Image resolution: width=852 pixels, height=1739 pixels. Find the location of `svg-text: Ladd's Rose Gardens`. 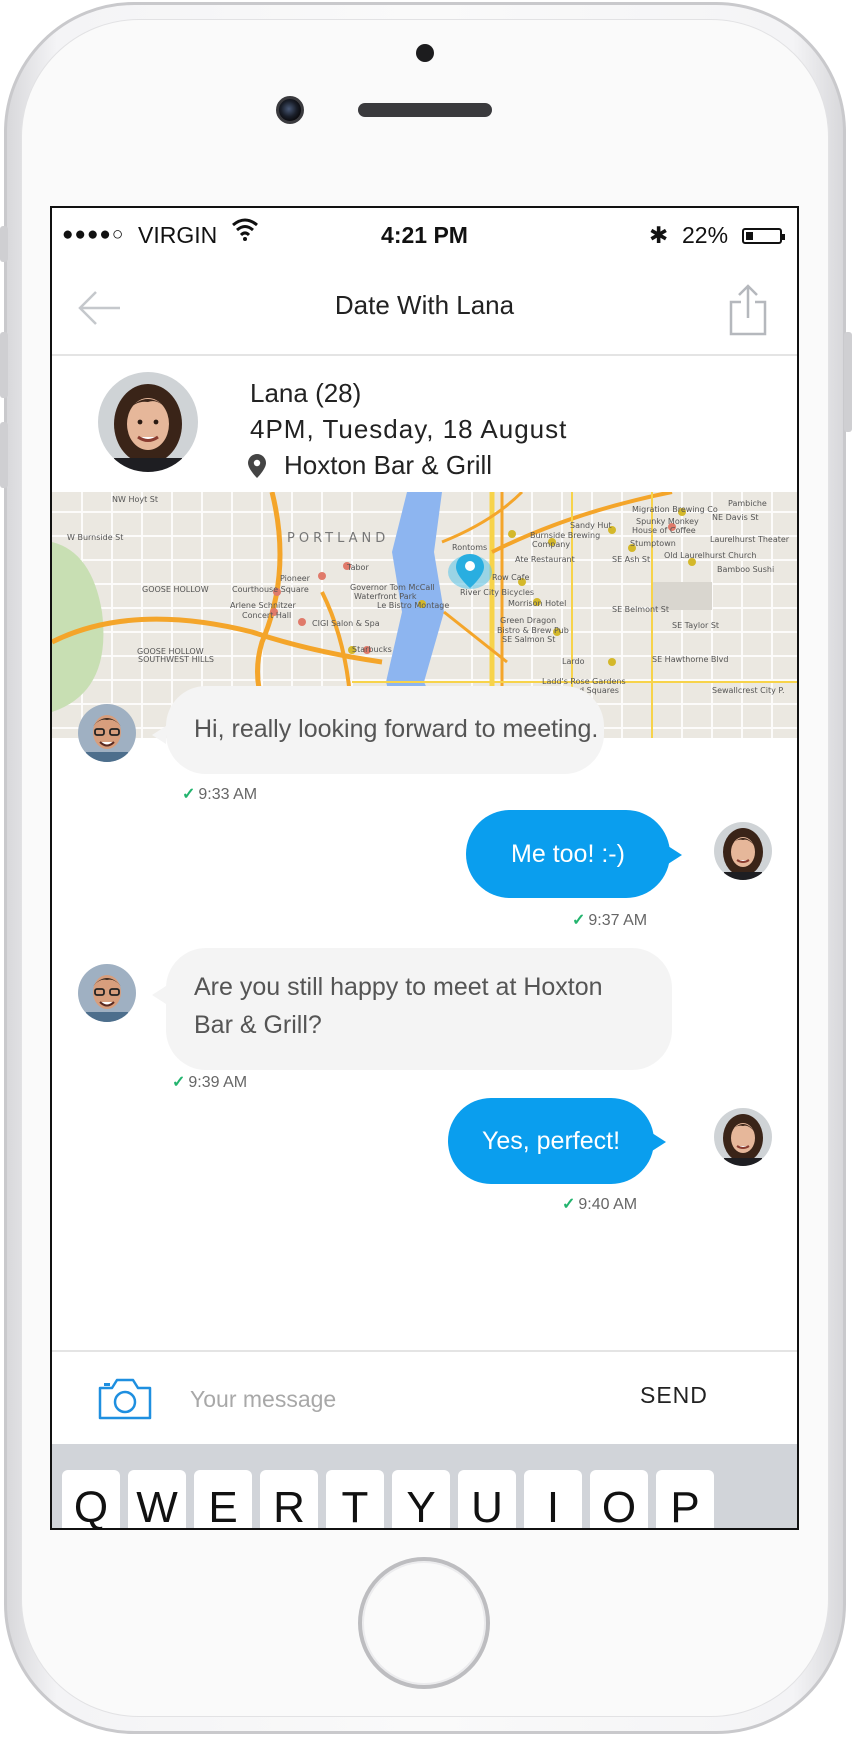

svg-text: Ladd's Rose Gardens is located at coordinates (584, 681).